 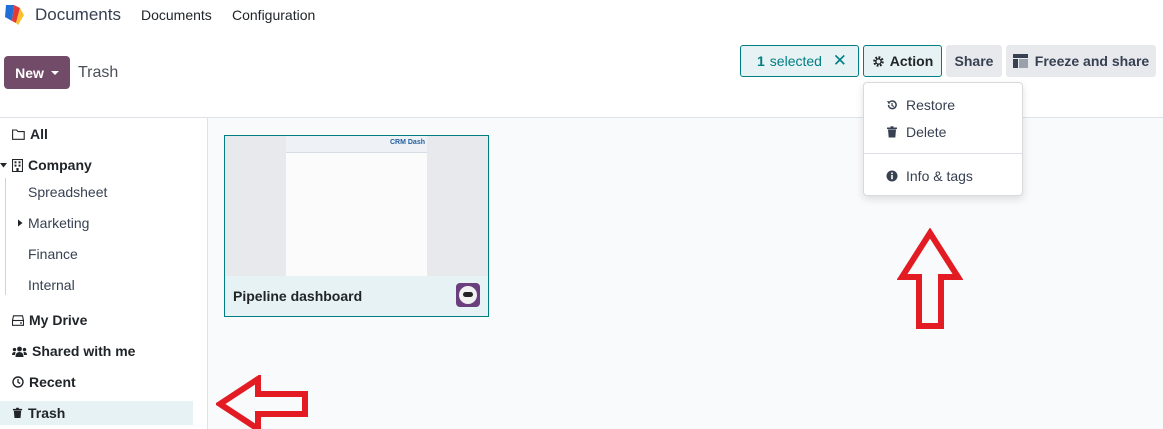 I want to click on sidebar-item-shared-with-me: Shared with me, so click(x=73, y=351).